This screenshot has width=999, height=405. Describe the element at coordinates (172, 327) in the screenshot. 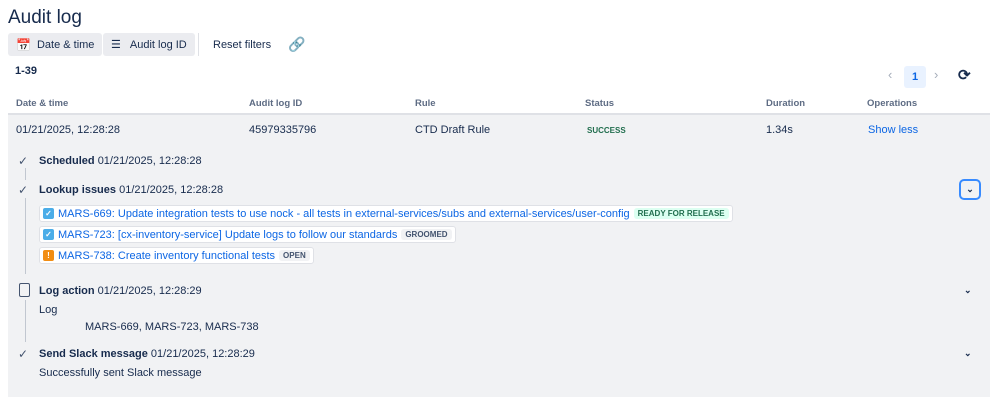

I see `log-message: MARS-669, MARS-723, MARS-738` at that location.